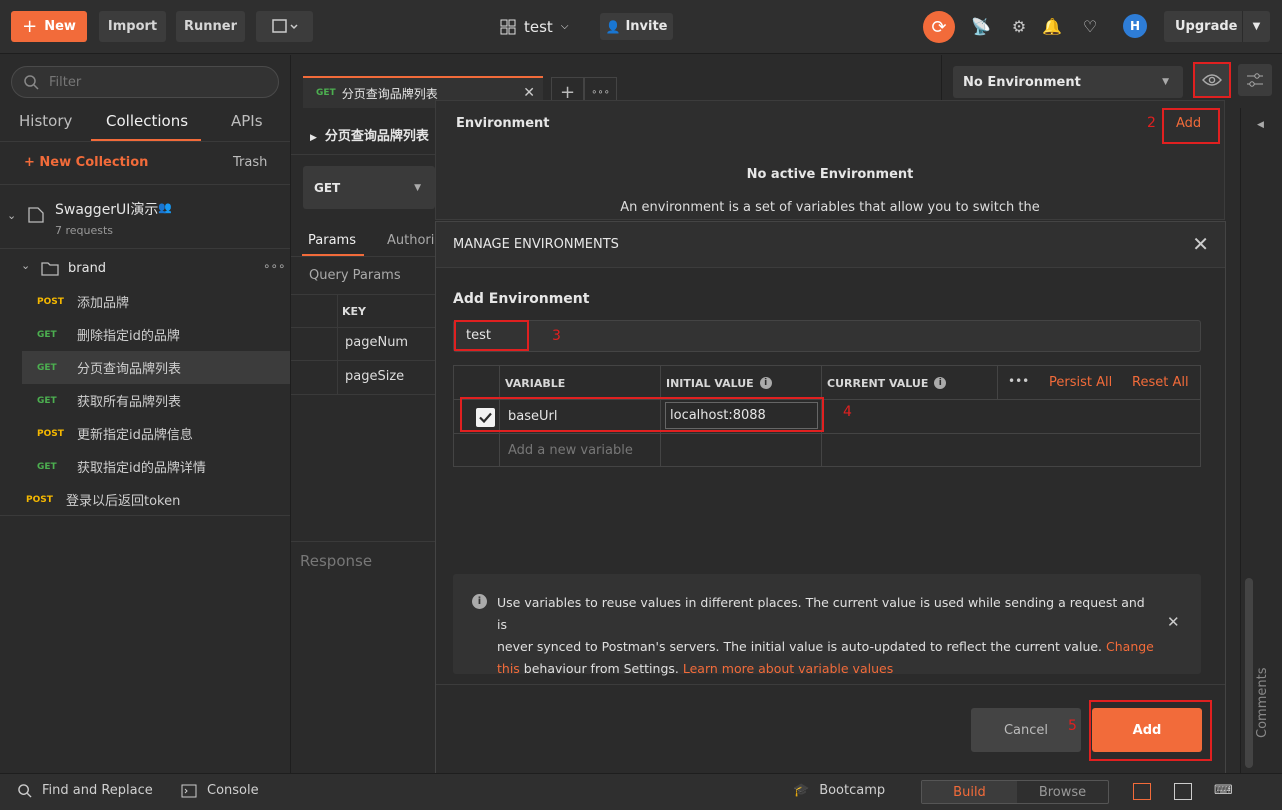 The image size is (1282, 810). Describe the element at coordinates (636, 26) in the screenshot. I see `invite-button: 👤 Invite` at that location.